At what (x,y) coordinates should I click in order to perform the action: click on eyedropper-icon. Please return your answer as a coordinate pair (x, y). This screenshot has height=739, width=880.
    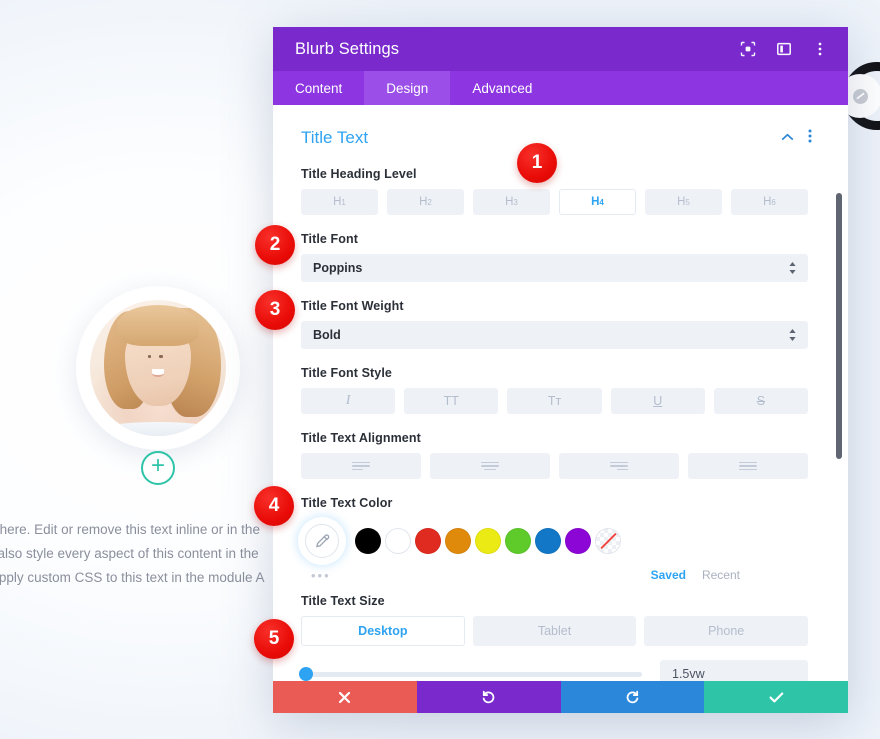
    Looking at the image, I should click on (322, 541).